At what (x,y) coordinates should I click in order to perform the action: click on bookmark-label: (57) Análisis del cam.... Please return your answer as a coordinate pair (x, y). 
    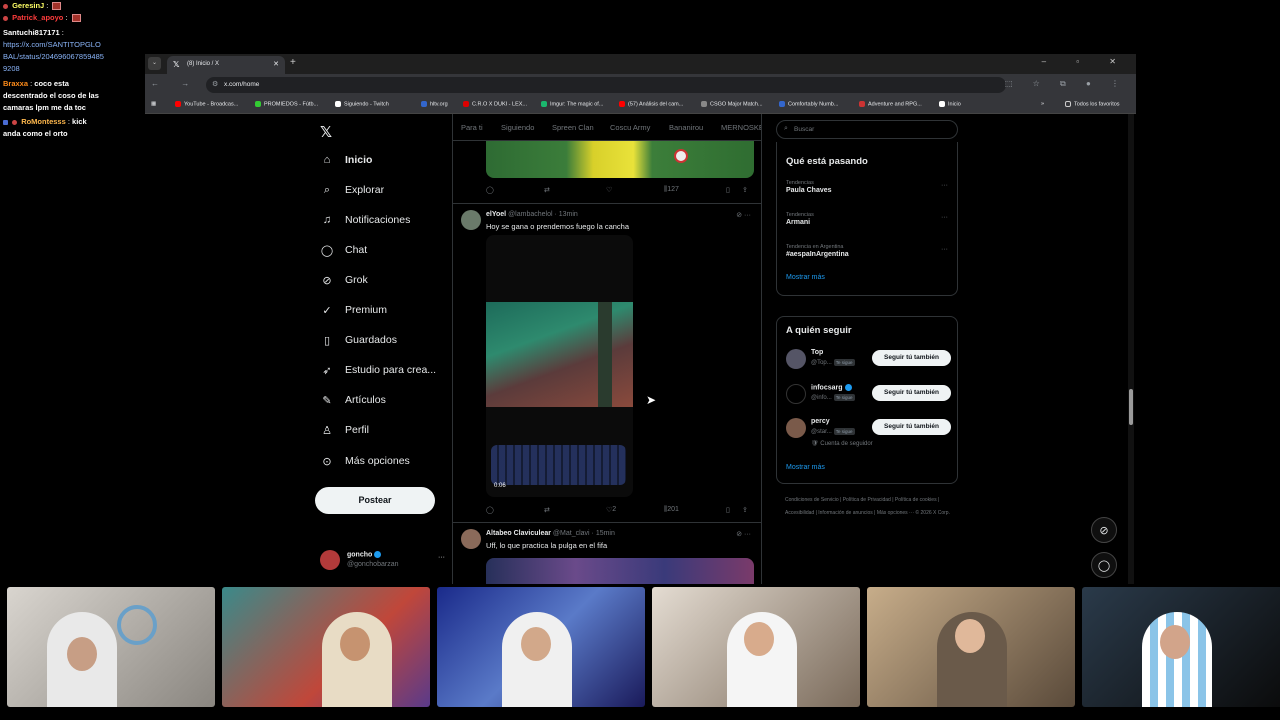
    Looking at the image, I should click on (656, 104).